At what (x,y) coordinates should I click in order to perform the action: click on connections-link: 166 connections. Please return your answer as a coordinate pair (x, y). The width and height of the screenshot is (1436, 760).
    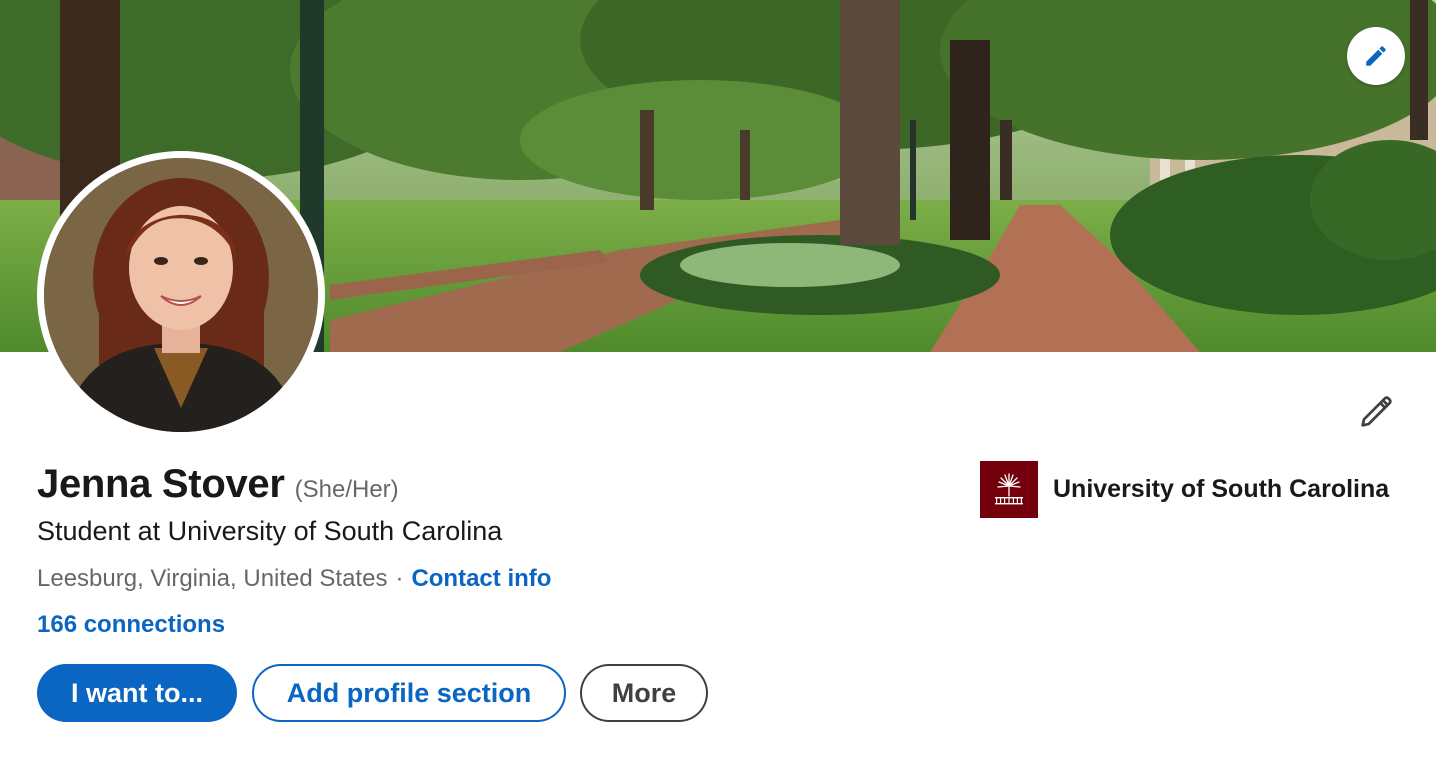
    Looking at the image, I should click on (131, 625).